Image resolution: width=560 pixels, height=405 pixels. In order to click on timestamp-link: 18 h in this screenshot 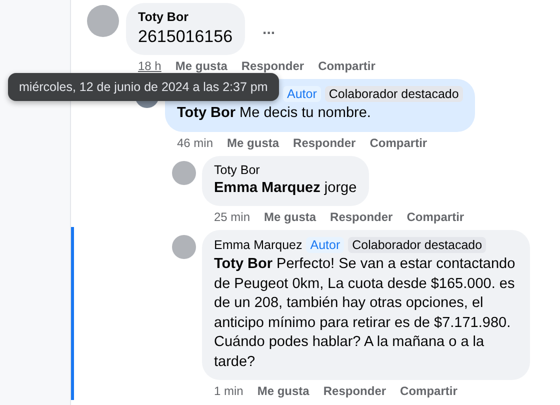, I will do `click(150, 66)`.